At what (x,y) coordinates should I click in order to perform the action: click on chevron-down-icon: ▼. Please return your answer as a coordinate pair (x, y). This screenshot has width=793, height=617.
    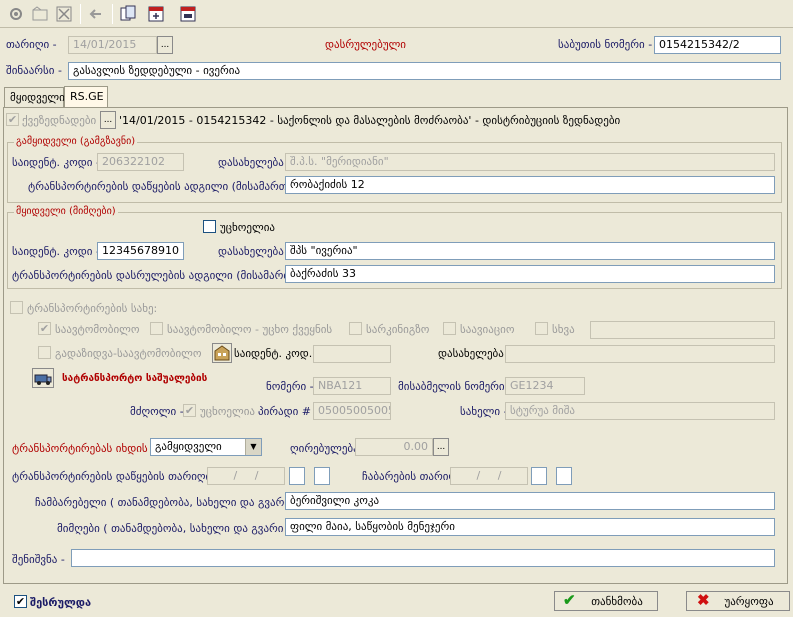
    Looking at the image, I should click on (253, 447).